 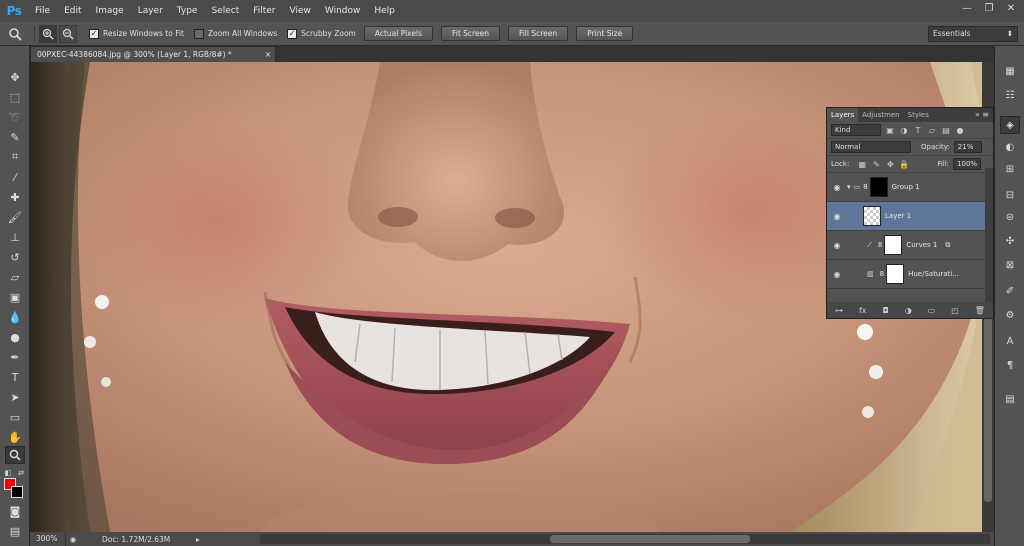 I want to click on zoom-tool-preset, so click(x=15, y=34).